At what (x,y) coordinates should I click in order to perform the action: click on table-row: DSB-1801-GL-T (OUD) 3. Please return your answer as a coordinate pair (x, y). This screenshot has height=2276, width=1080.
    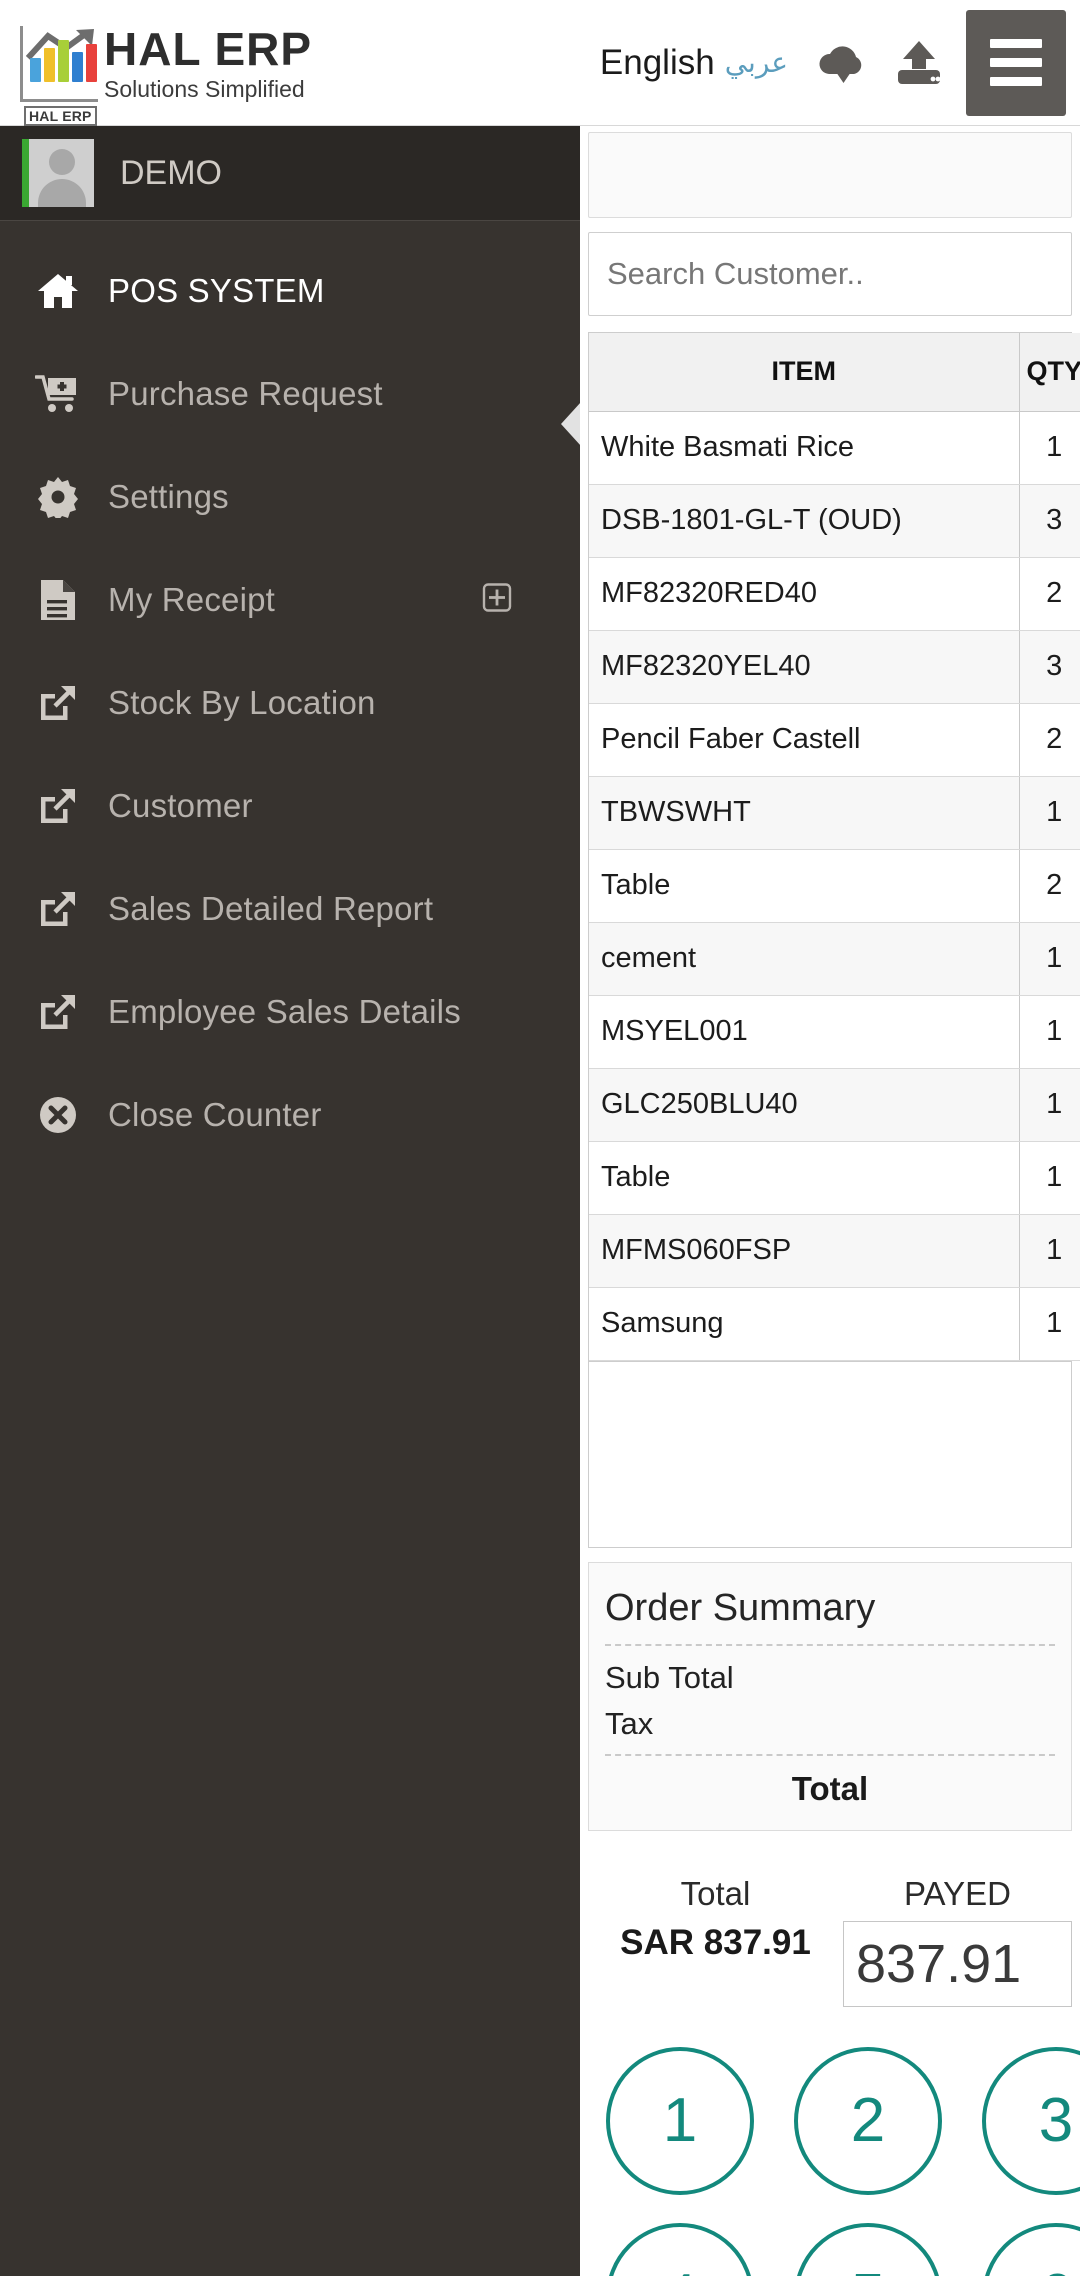
    Looking at the image, I should click on (834, 521).